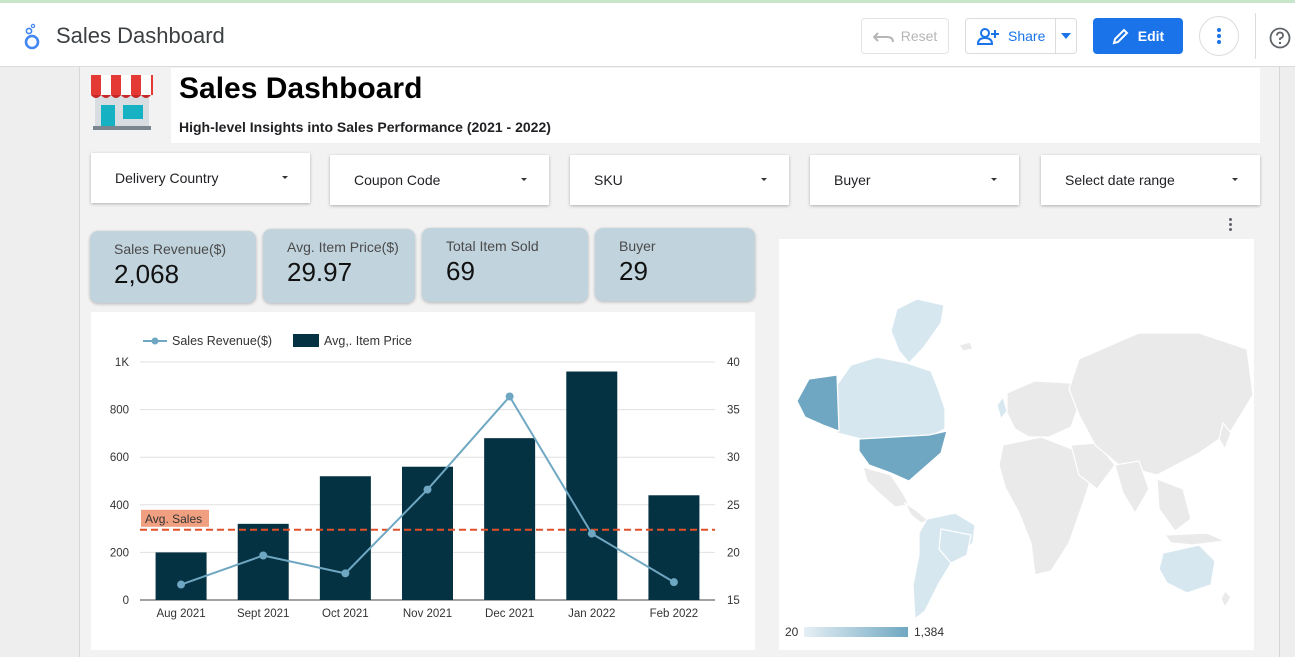  What do you see at coordinates (1195, 539) in the screenshot?
I see `map-region-indonesia` at bounding box center [1195, 539].